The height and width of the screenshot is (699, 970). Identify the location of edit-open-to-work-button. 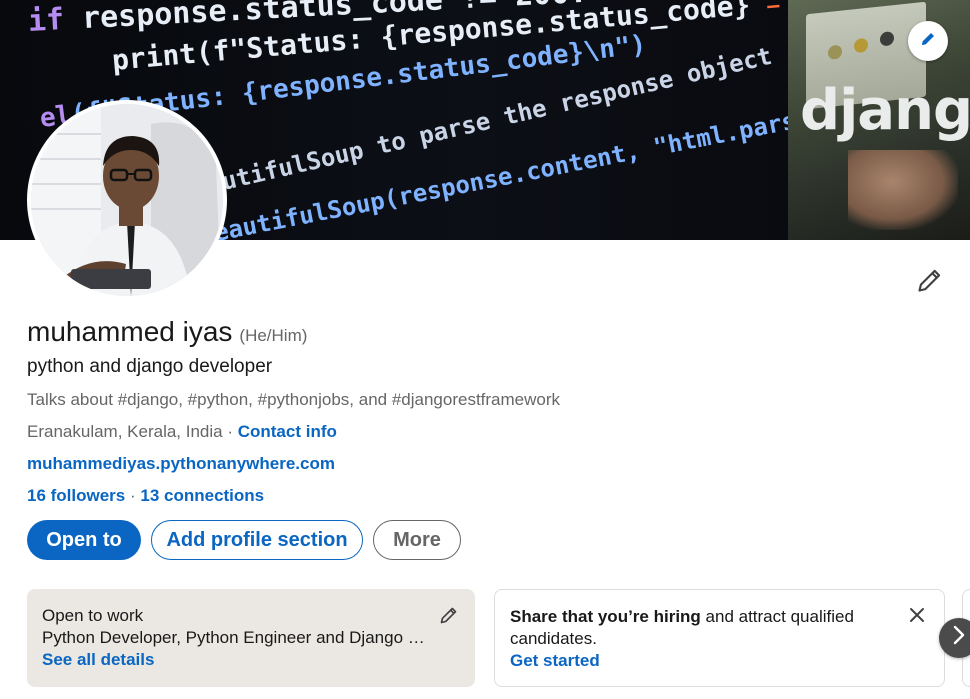
(450, 616).